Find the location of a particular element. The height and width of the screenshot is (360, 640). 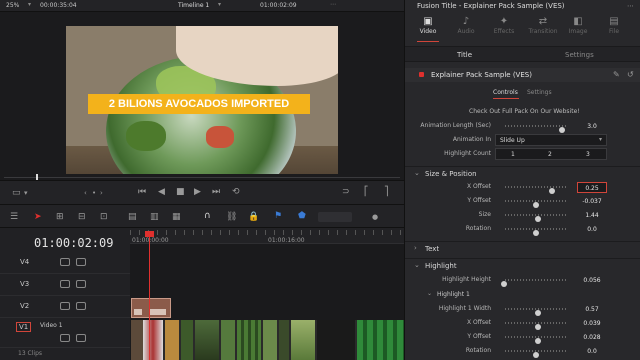

effect-enable-icon is located at coordinates (421, 74).